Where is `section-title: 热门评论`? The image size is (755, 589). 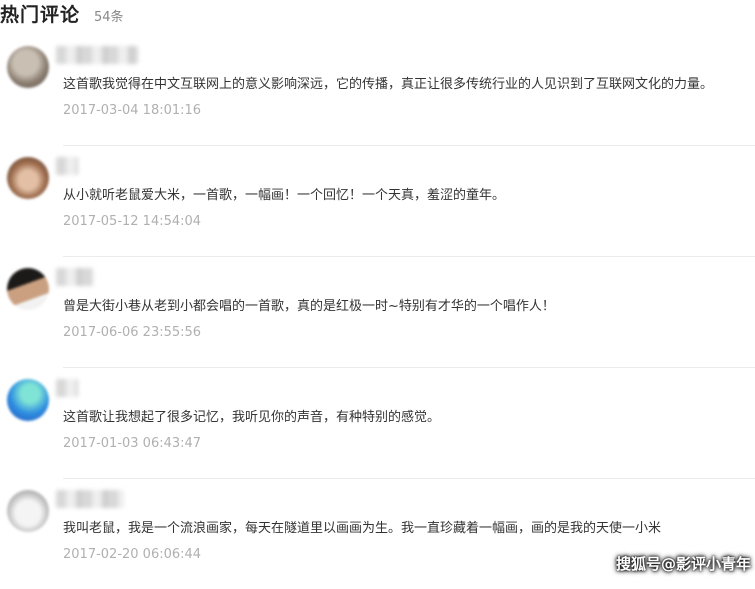 section-title: 热门评论 is located at coordinates (40, 15).